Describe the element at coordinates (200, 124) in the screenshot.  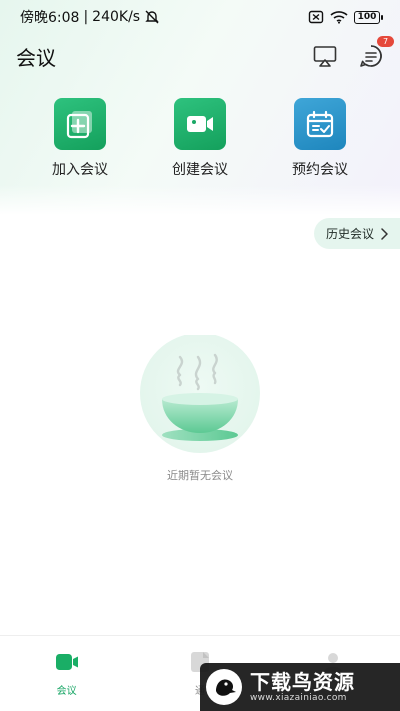
I see `video-icon` at that location.